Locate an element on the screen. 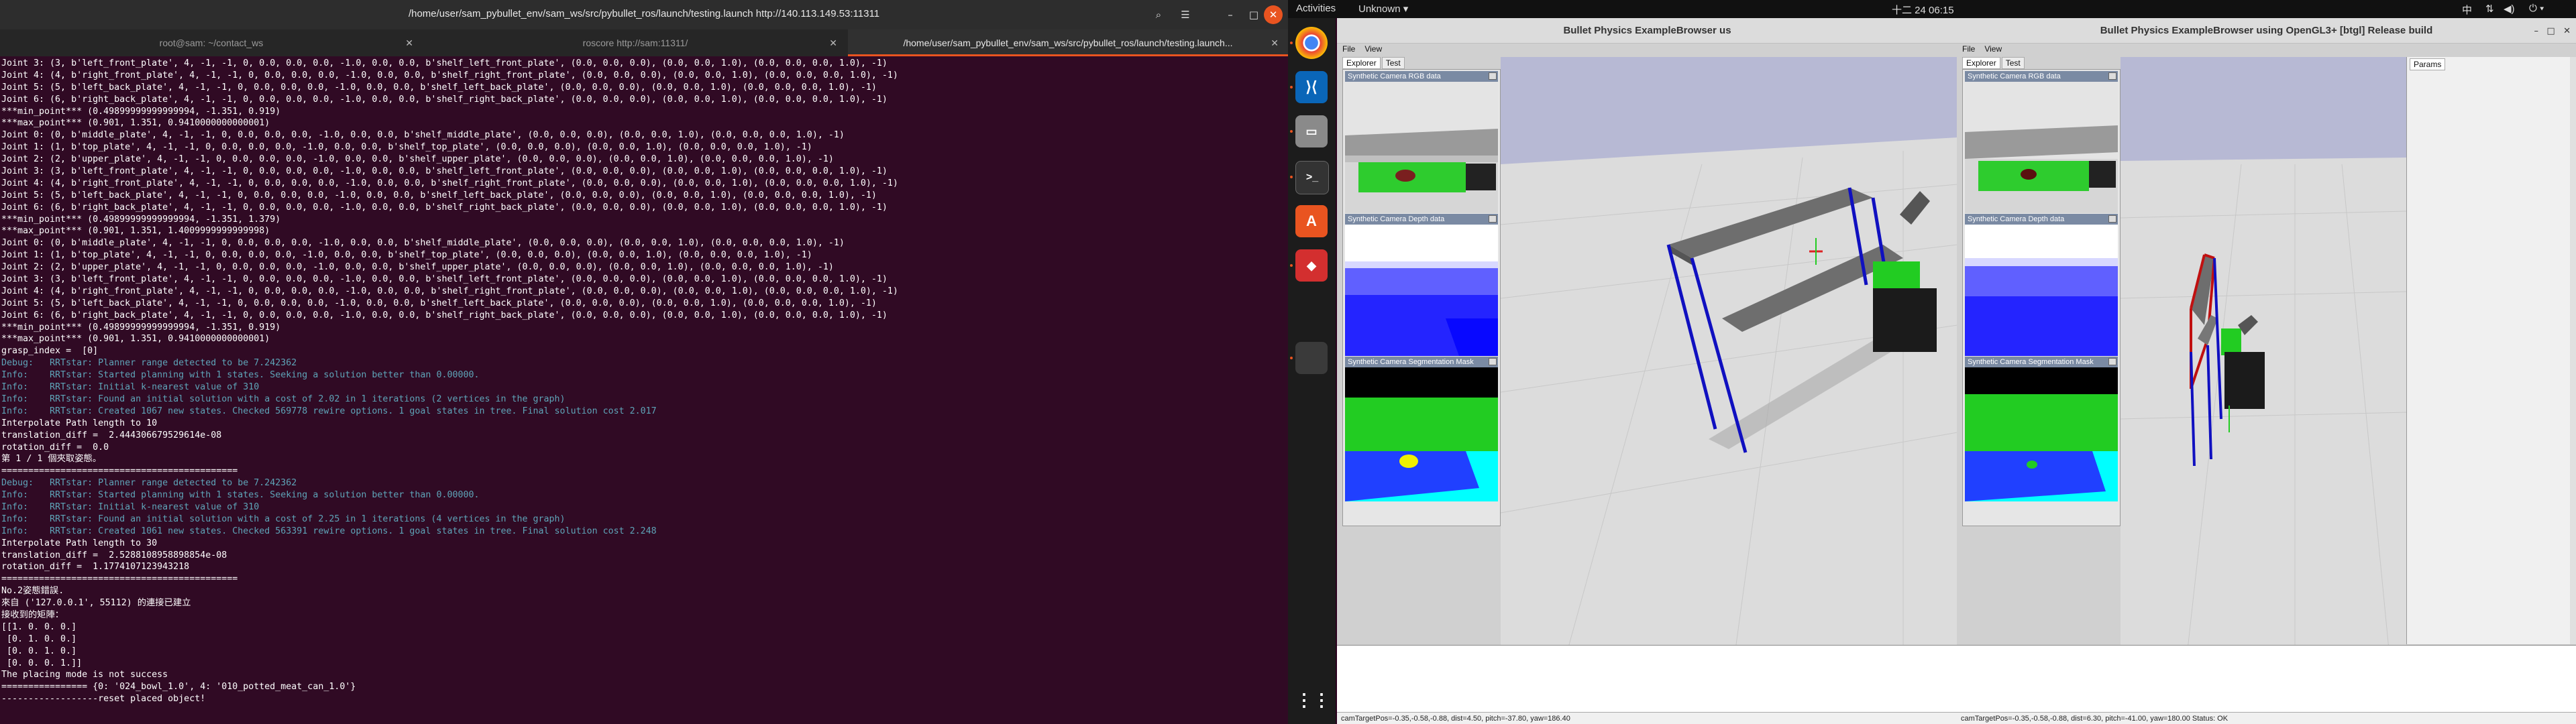  terminal-tab: root@sam: ~/contact_ws ✕ is located at coordinates (211, 42).